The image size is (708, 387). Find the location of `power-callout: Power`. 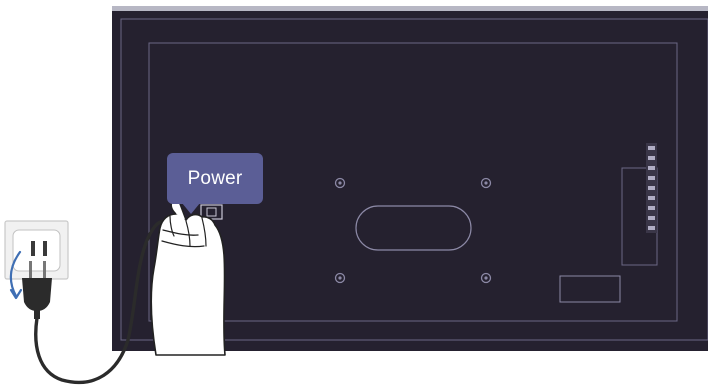

power-callout: Power is located at coordinates (215, 178).